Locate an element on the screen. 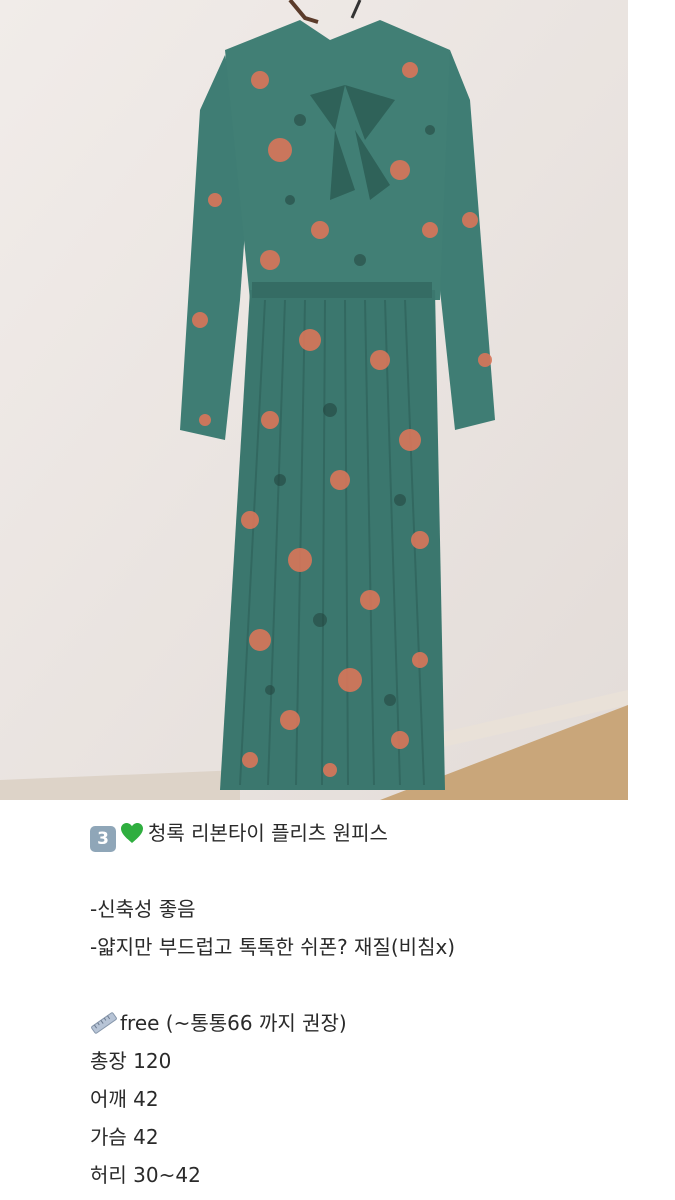 This screenshot has width=675, height=1200. ruler-icon is located at coordinates (104, 1023).